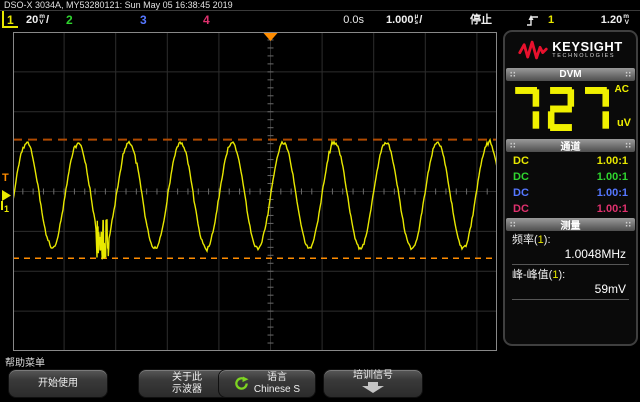 This screenshot has height=402, width=640. Describe the element at coordinates (587, 46) in the screenshot. I see `brand-name: KEYSIGHT` at that location.